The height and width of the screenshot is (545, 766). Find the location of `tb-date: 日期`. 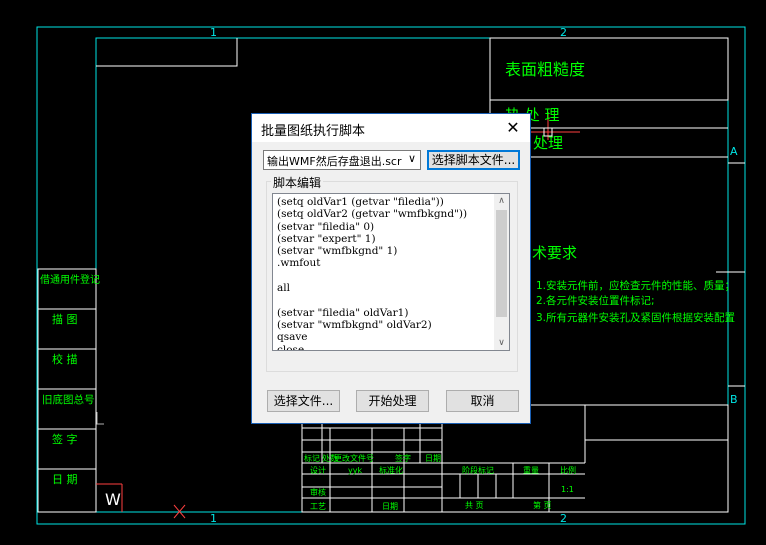

tb-date: 日期 is located at coordinates (390, 506).